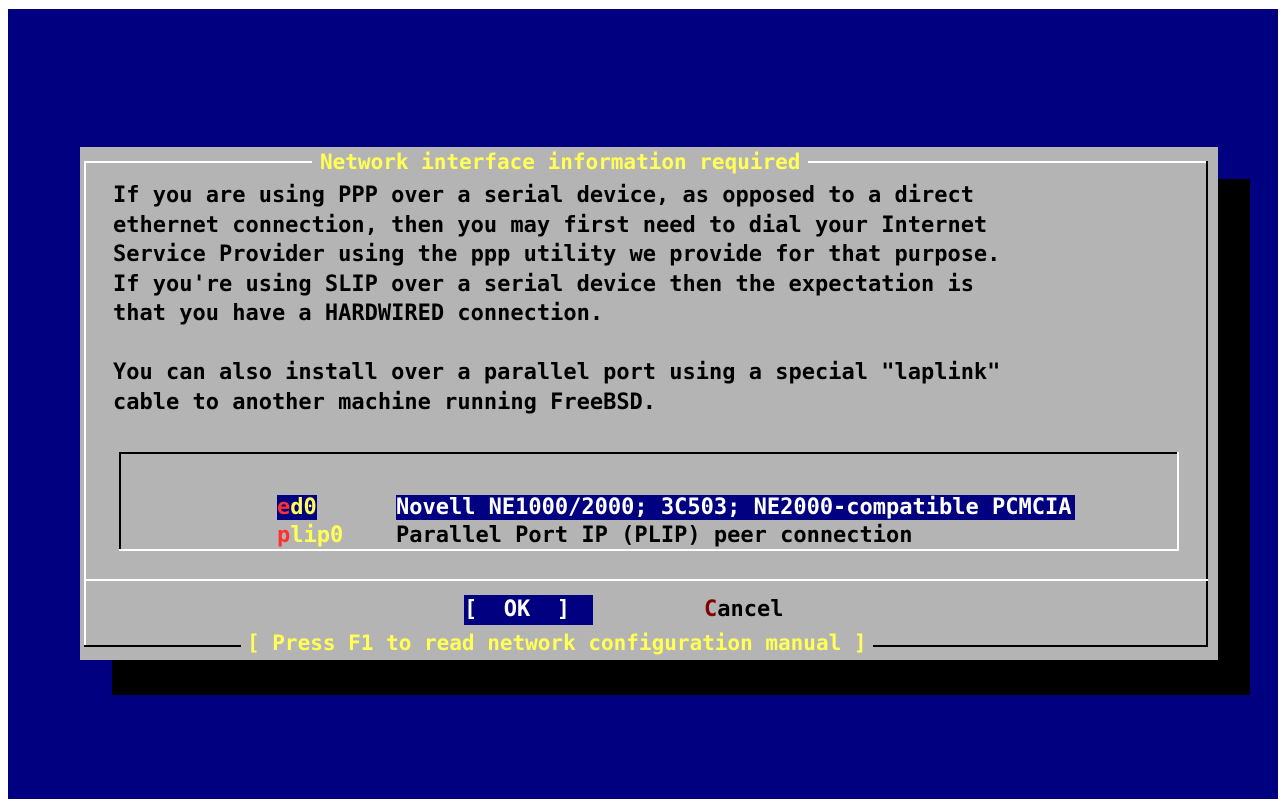 The height and width of the screenshot is (806, 1287). Describe the element at coordinates (85, 404) in the screenshot. I see `frame-left` at that location.